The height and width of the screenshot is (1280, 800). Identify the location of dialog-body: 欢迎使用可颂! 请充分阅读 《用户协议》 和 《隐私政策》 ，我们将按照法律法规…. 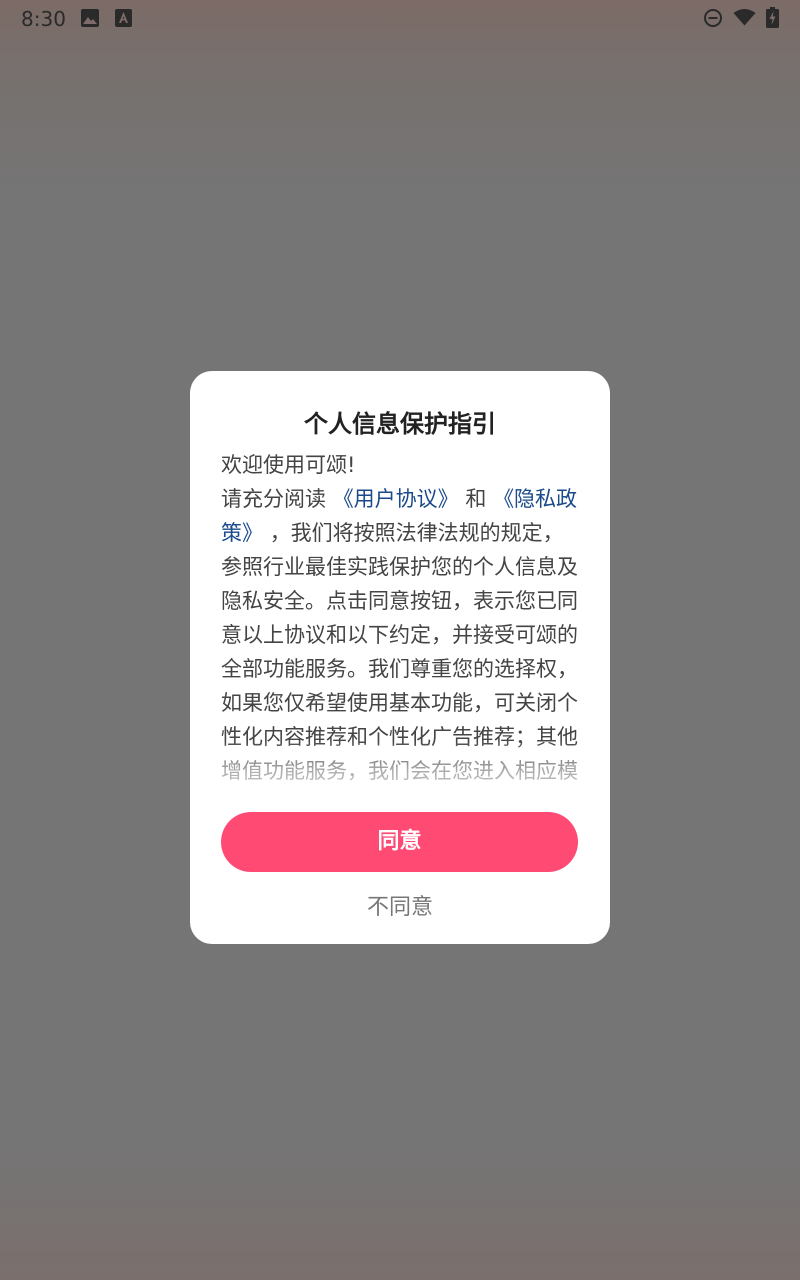
(401, 628).